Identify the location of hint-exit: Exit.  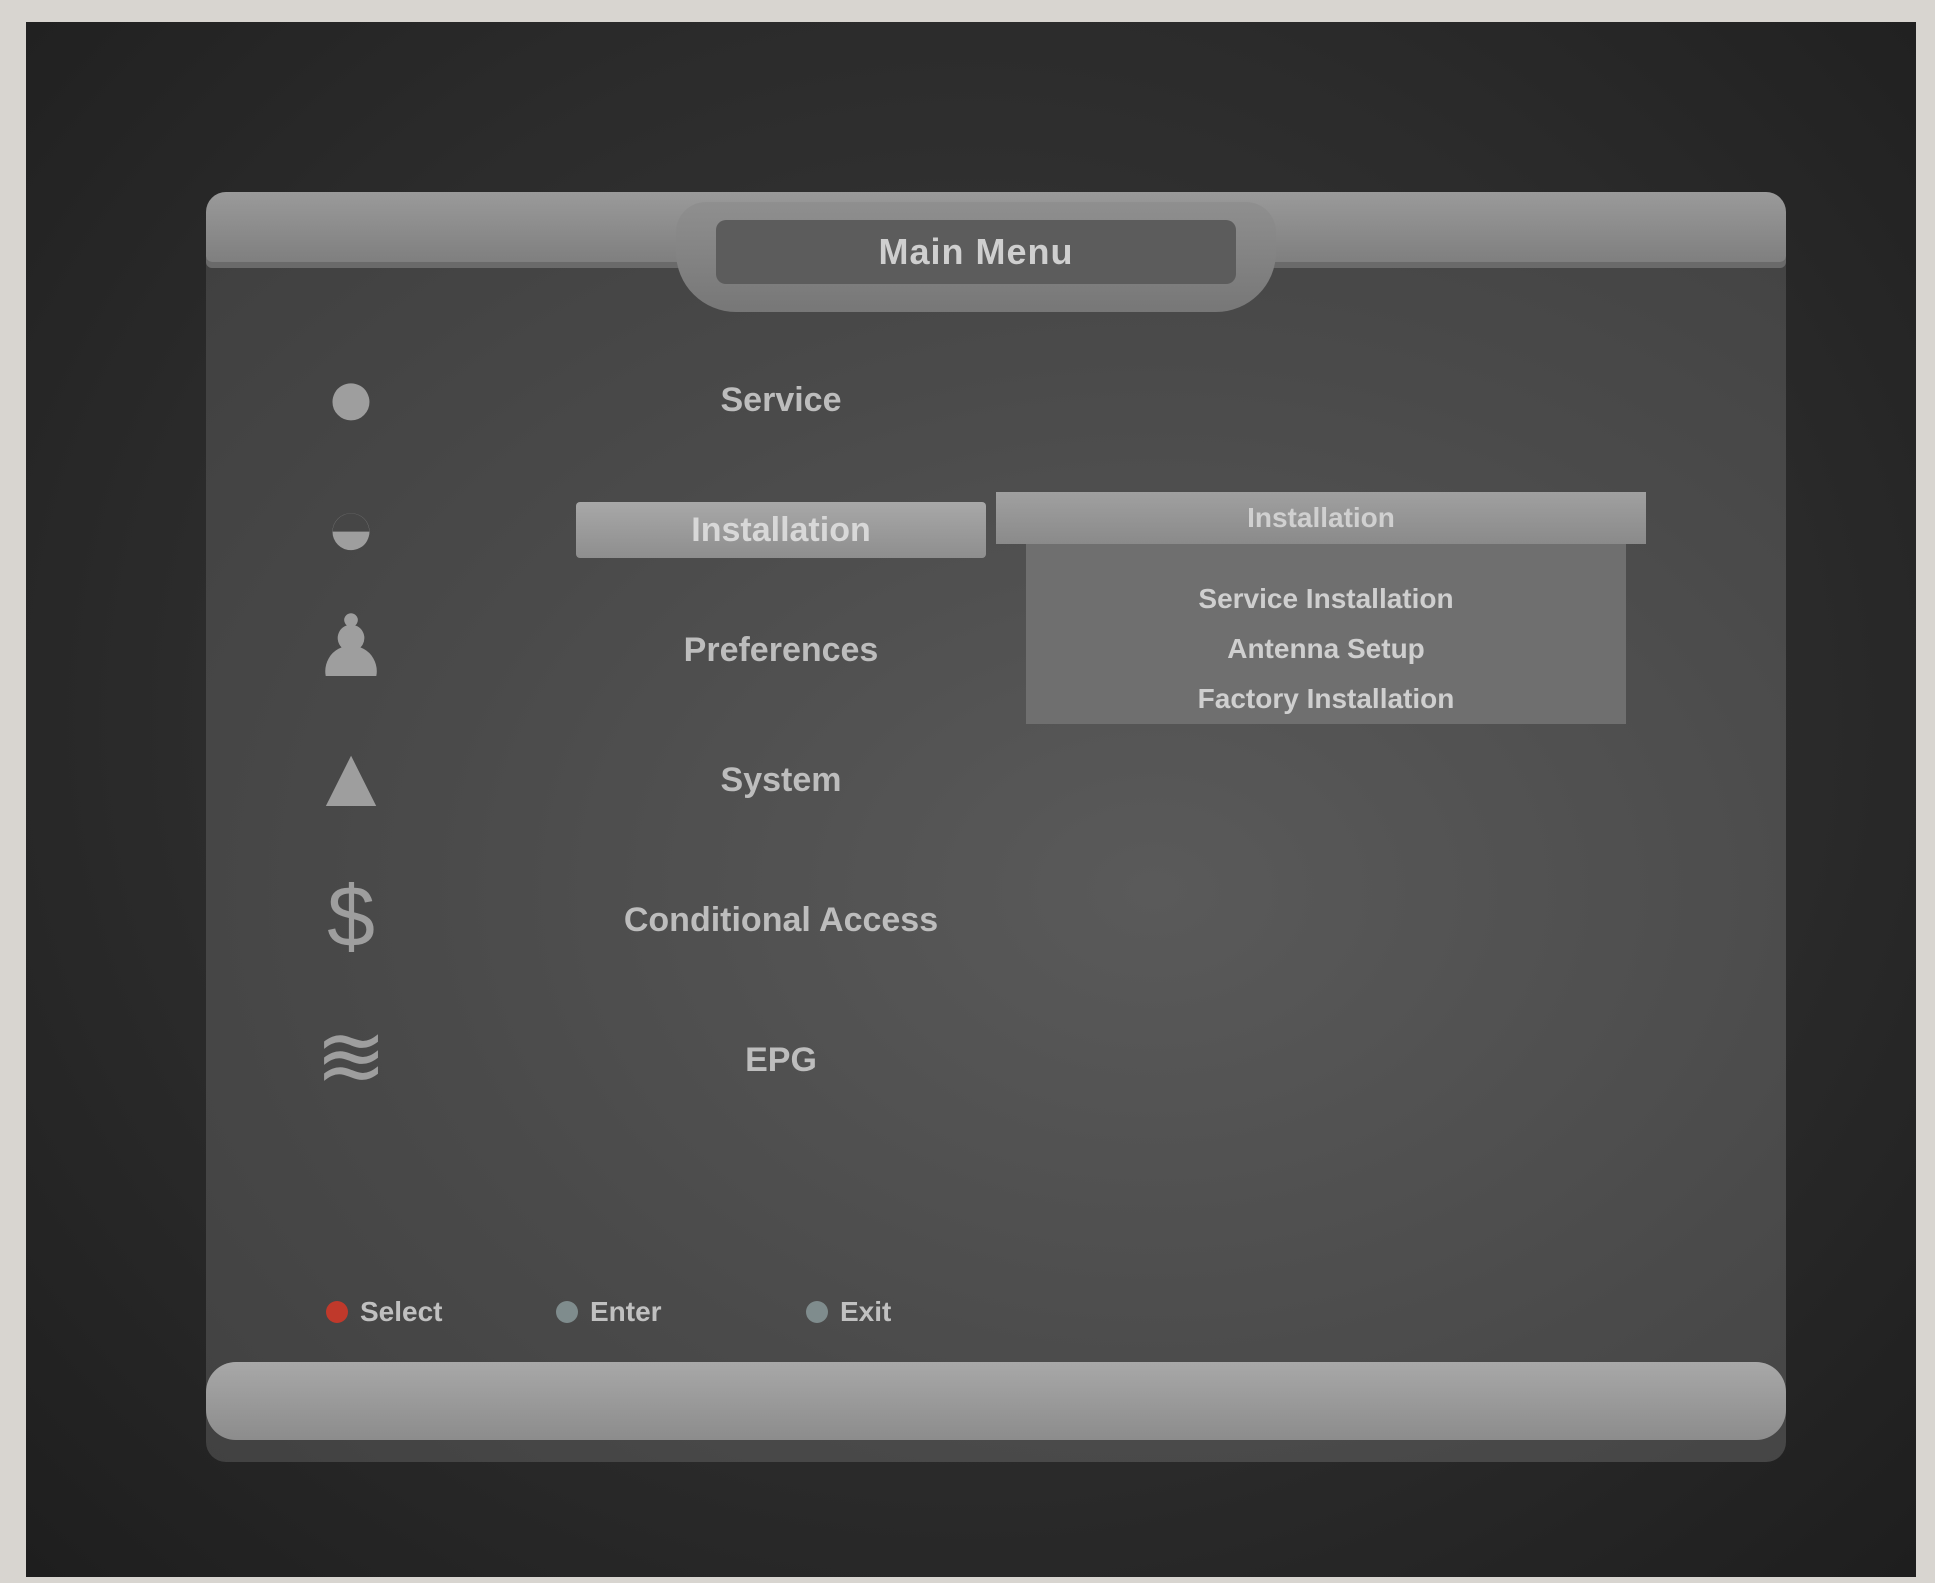
(848, 1312).